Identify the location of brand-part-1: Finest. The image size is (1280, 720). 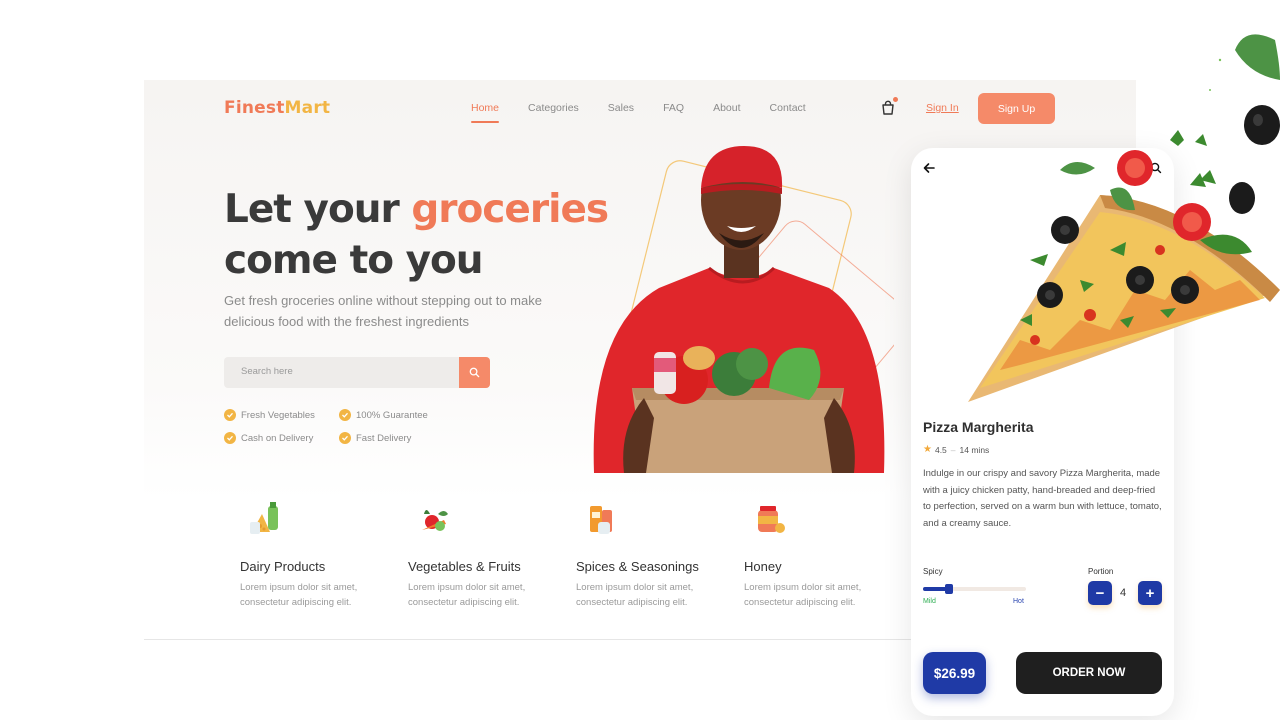
(254, 108).